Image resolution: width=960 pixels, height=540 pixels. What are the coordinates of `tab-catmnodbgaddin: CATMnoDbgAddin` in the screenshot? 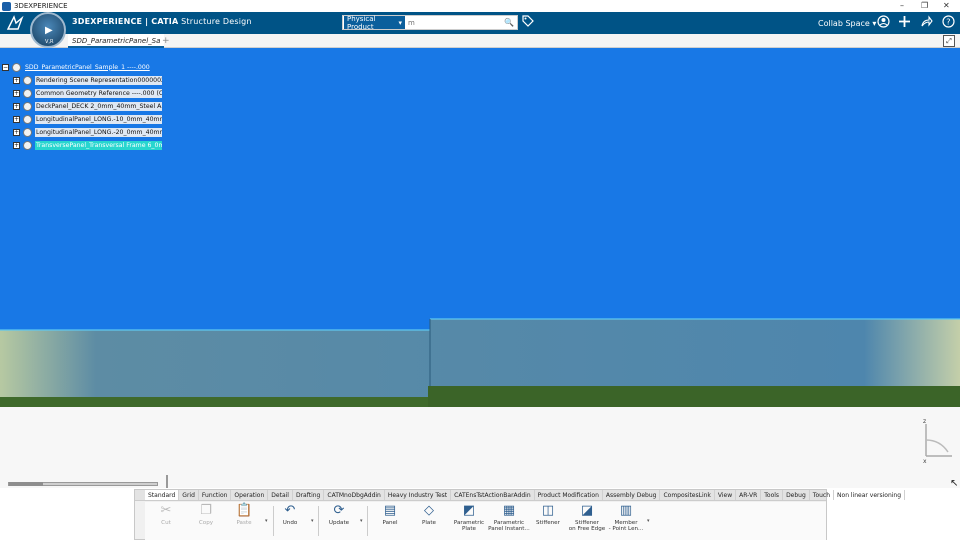 It's located at (354, 495).